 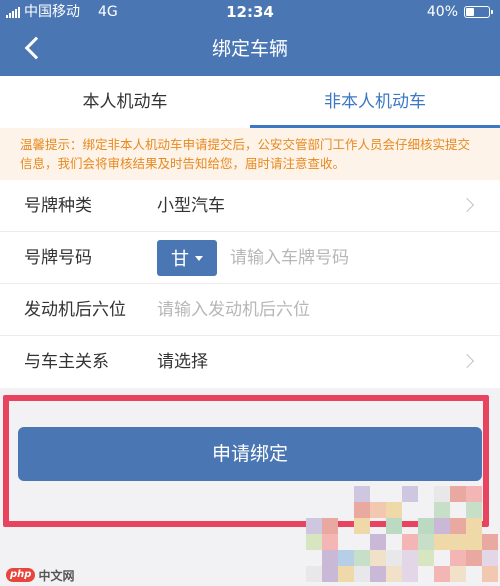 What do you see at coordinates (58, 258) in the screenshot?
I see `plate-number-label: 号牌号码` at bounding box center [58, 258].